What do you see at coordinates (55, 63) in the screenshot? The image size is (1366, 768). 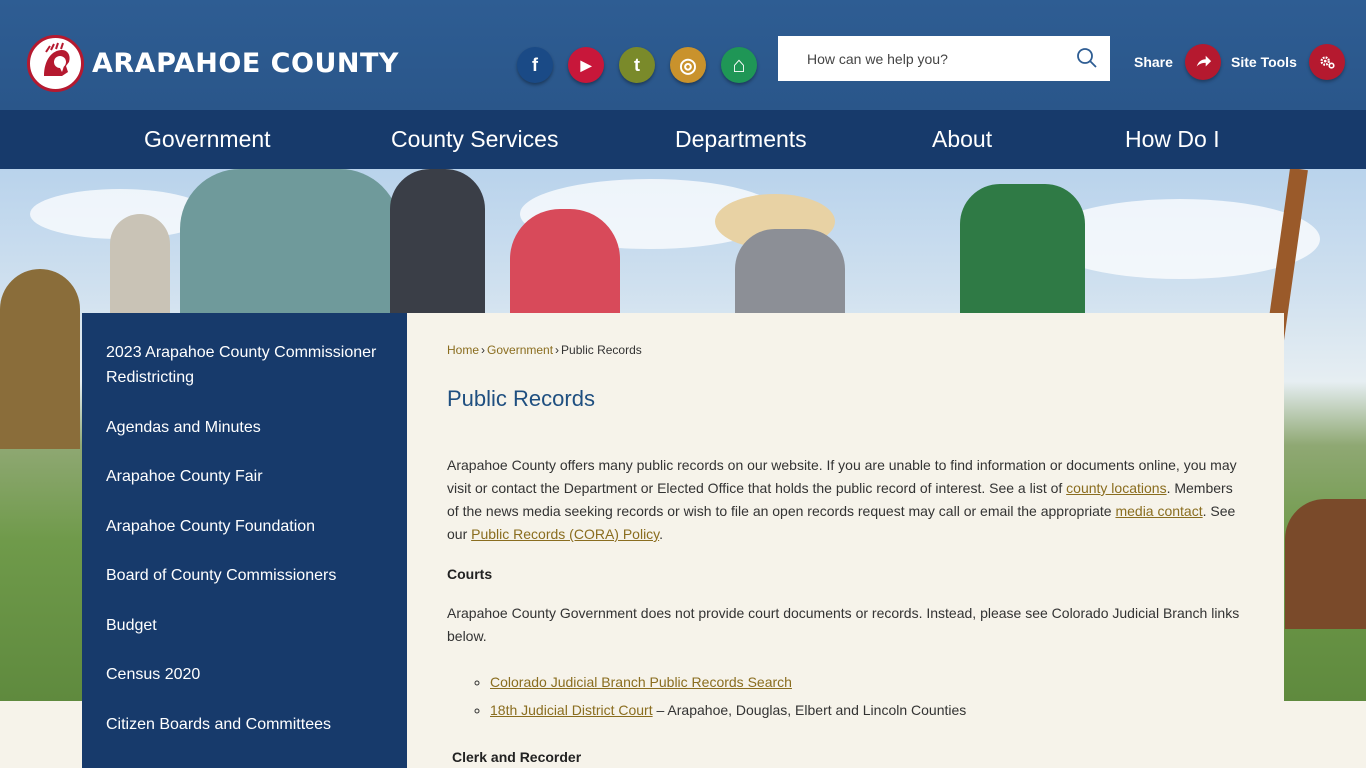 I see `county-seal-icon` at bounding box center [55, 63].